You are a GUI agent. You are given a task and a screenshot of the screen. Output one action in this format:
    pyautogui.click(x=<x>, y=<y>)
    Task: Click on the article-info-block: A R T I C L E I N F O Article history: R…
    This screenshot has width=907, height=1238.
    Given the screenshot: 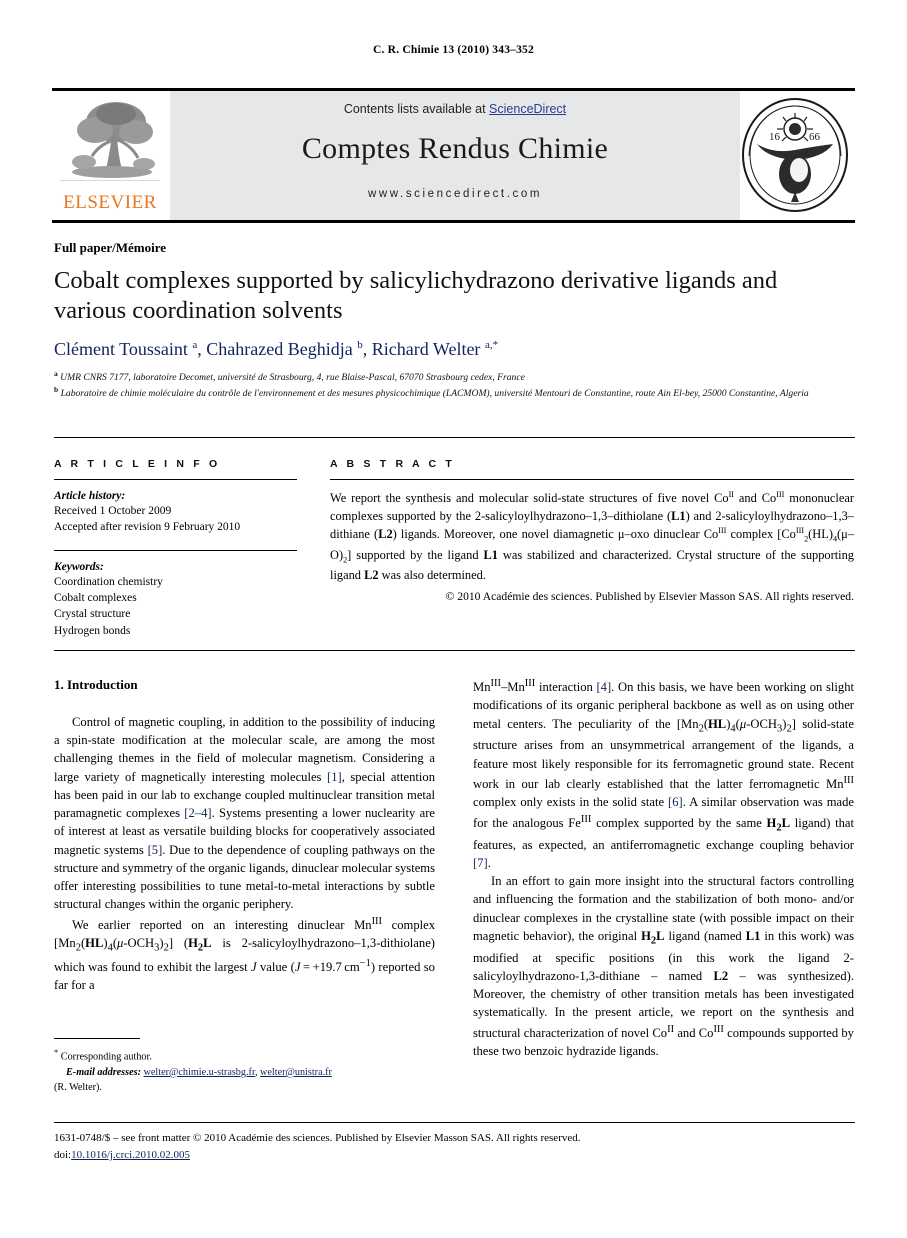 What is the action you would take?
    pyautogui.click(x=175, y=548)
    